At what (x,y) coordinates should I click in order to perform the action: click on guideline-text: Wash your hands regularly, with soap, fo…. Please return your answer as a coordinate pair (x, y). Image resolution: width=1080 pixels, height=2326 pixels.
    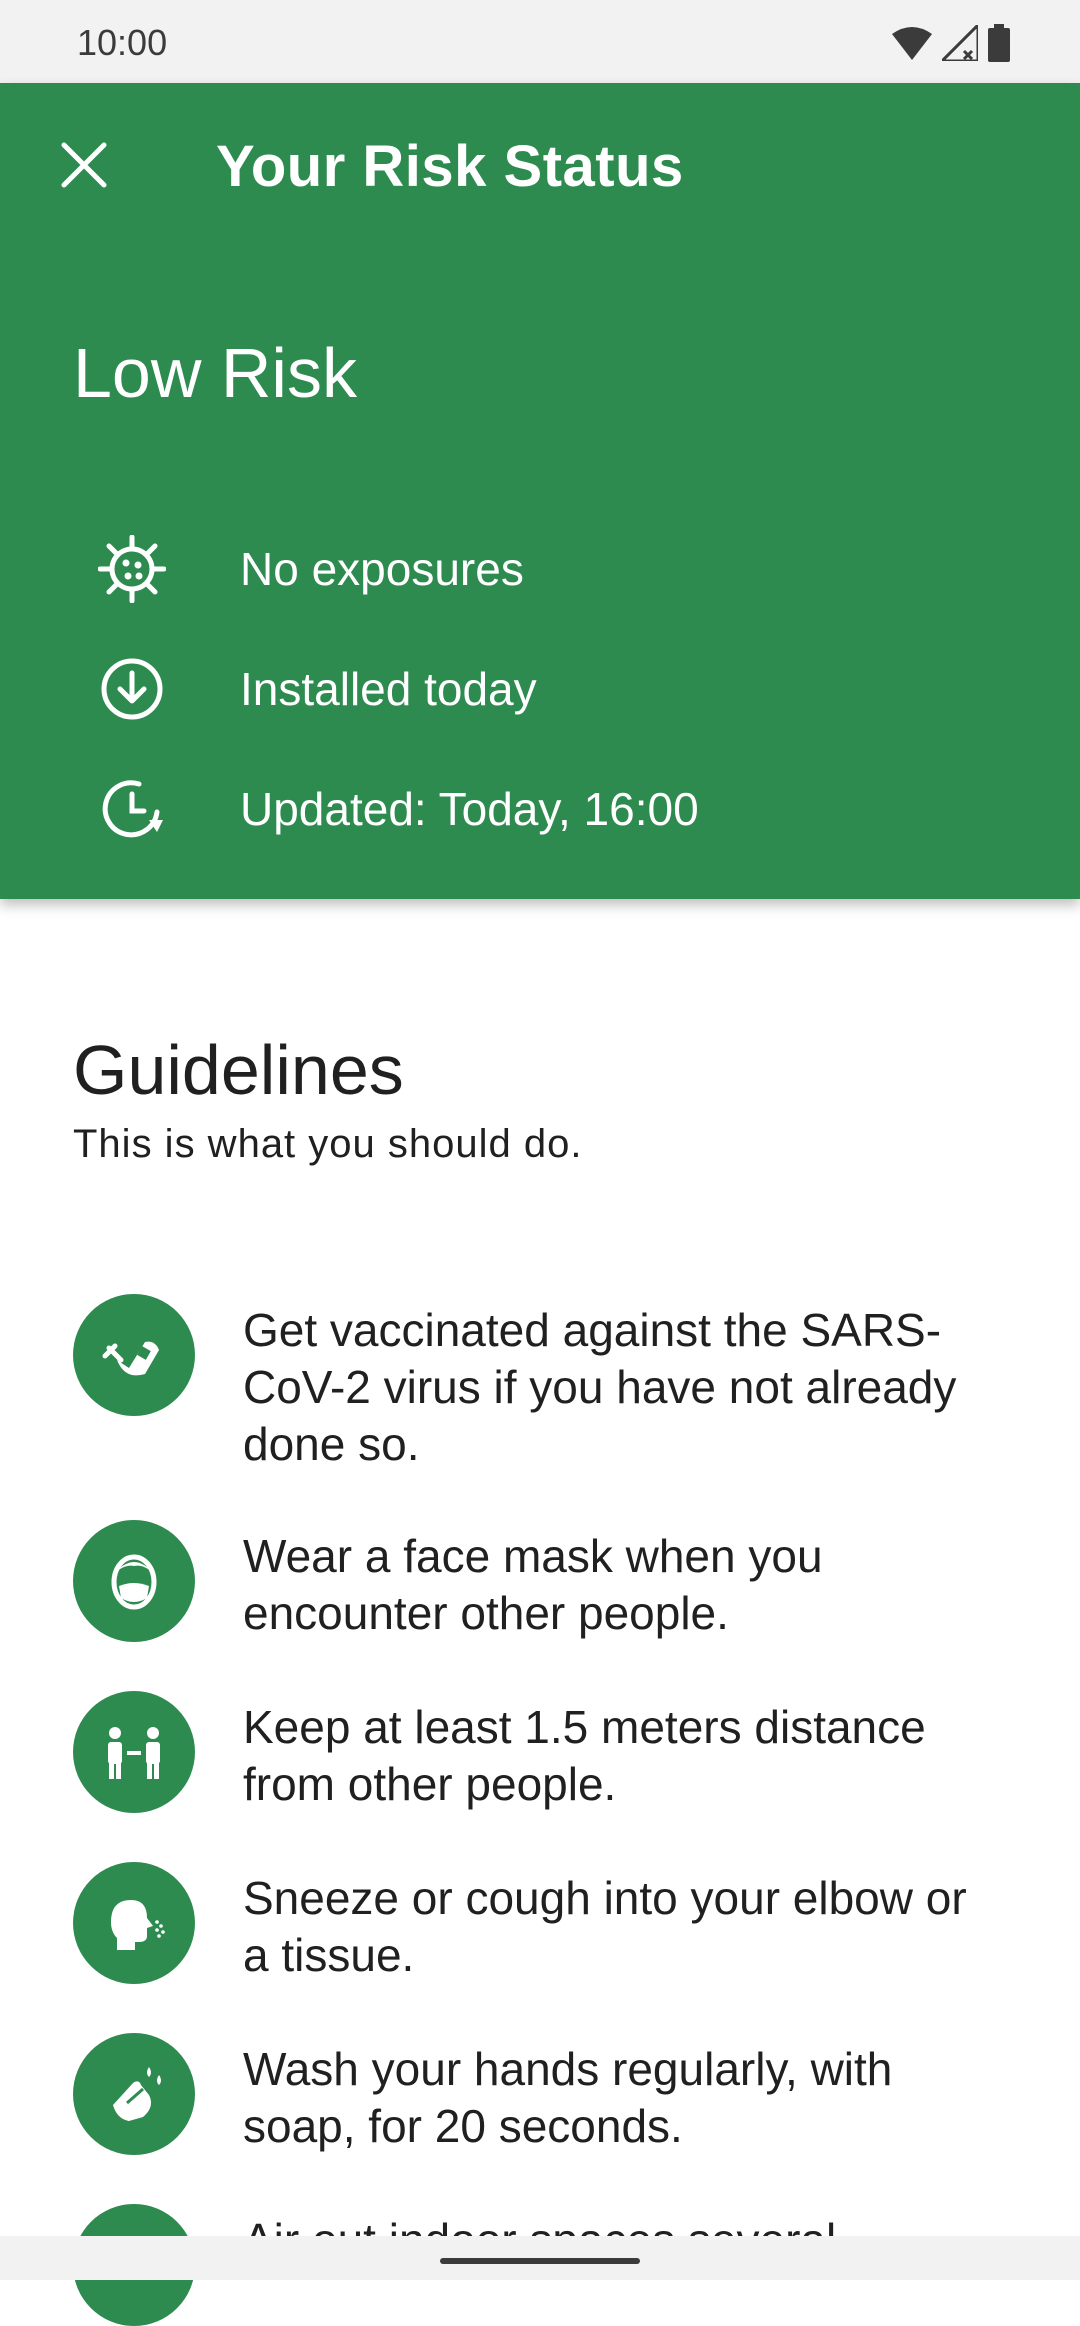
    Looking at the image, I should click on (568, 2097).